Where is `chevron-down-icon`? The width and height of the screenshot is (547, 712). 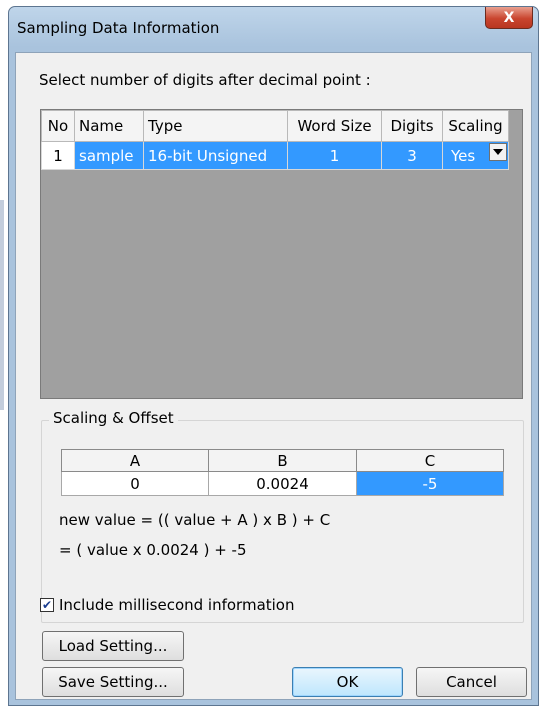 chevron-down-icon is located at coordinates (498, 152).